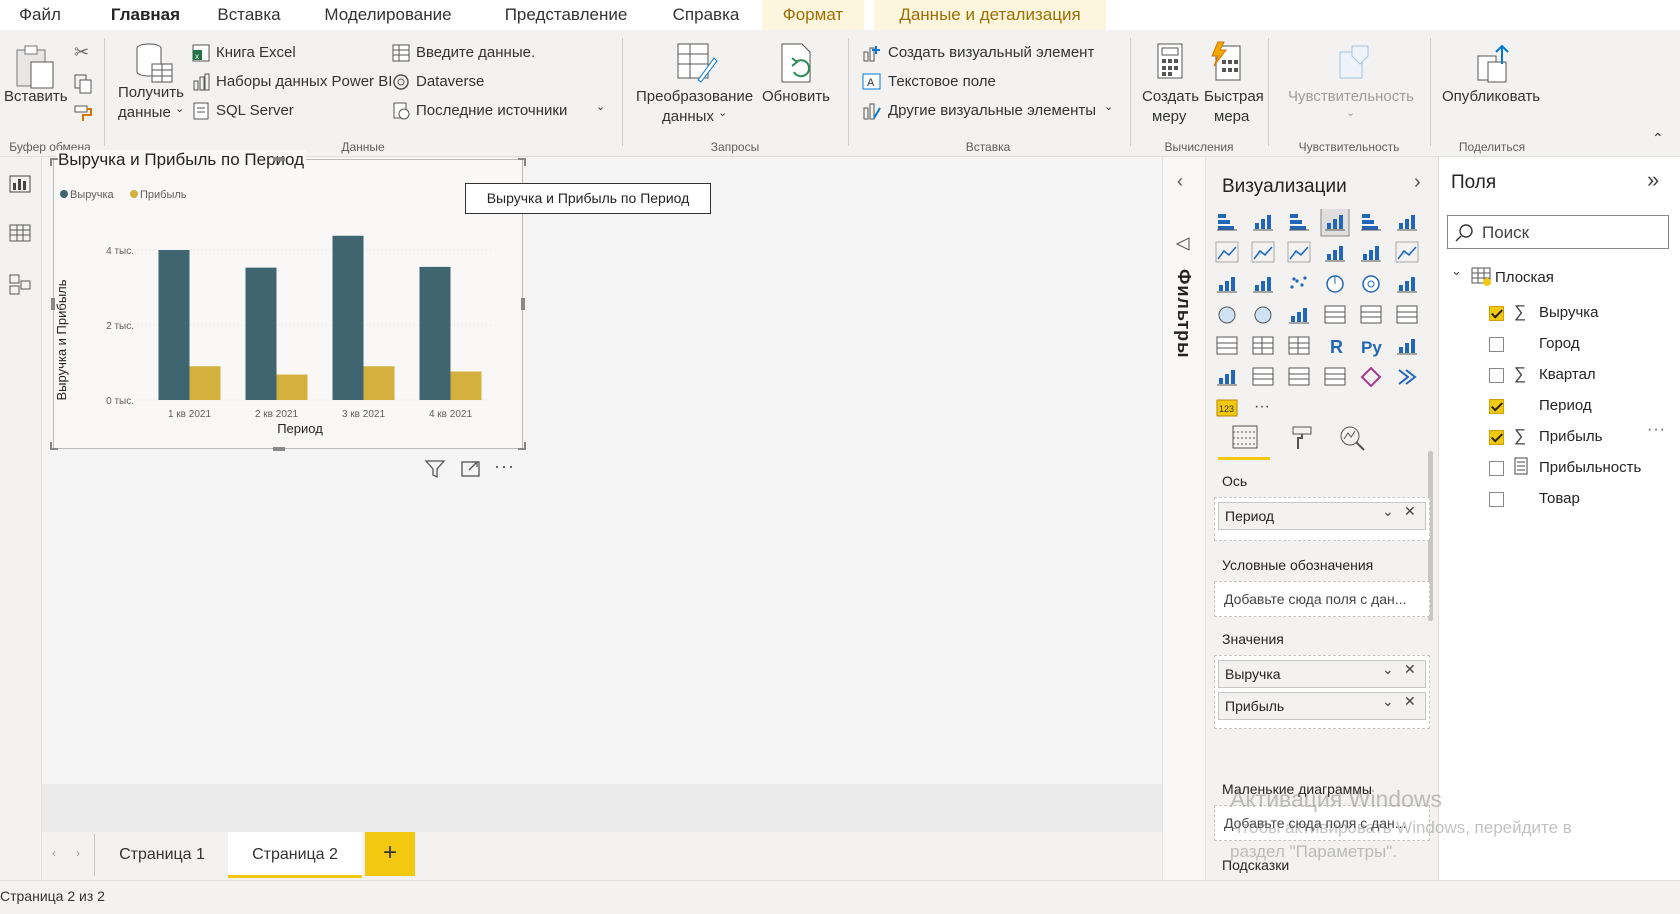 The height and width of the screenshot is (914, 1680). Describe the element at coordinates (1524, 277) in the screenshot. I see `table-name: Плоская` at that location.